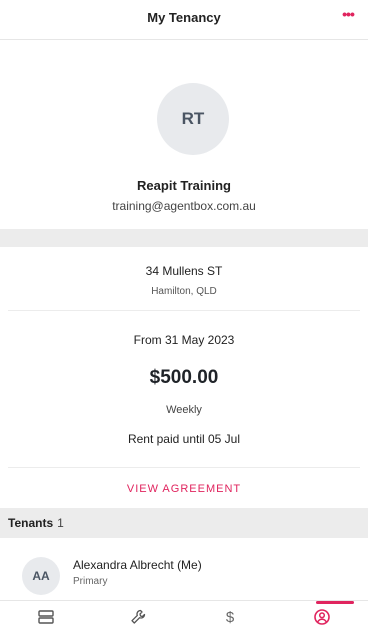 This screenshot has width=368, height=631. I want to click on profile-email: training@agentbox.com.au, so click(184, 206).